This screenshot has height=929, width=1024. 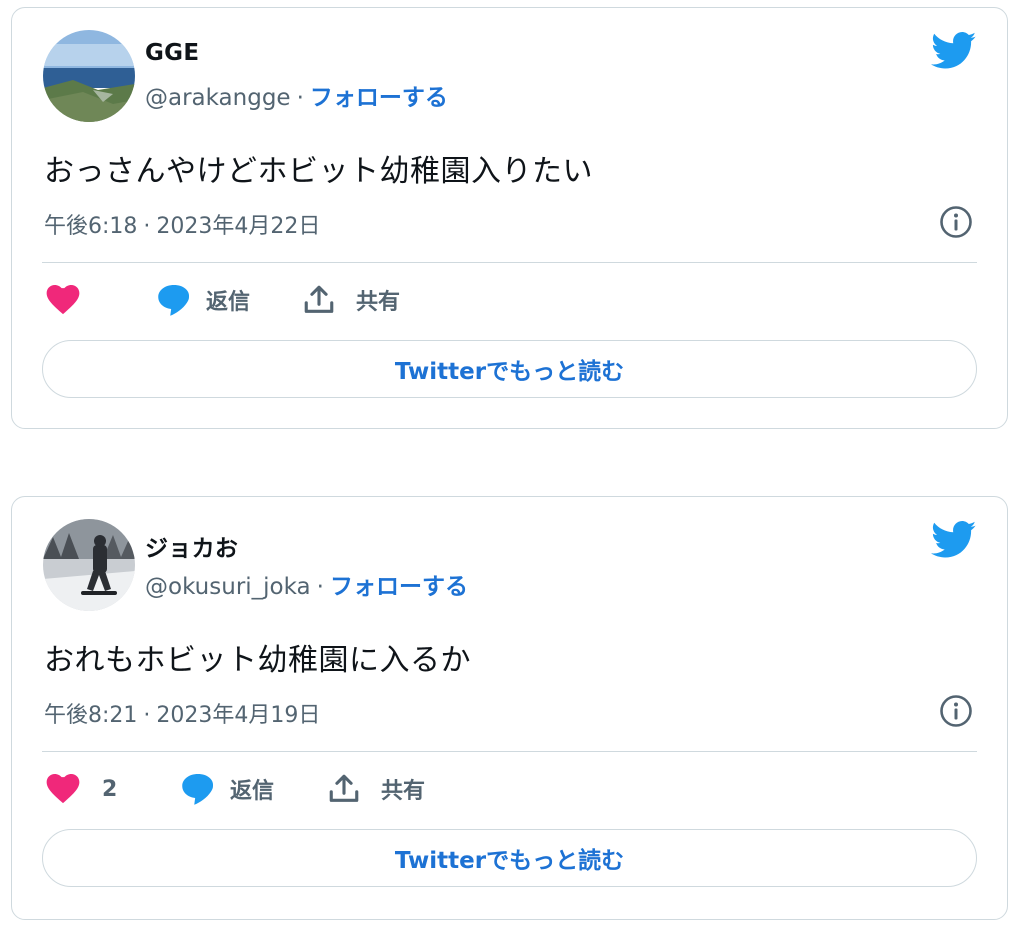 What do you see at coordinates (257, 660) in the screenshot?
I see `tweet-text: おれもホビット幼稚園に入るか` at bounding box center [257, 660].